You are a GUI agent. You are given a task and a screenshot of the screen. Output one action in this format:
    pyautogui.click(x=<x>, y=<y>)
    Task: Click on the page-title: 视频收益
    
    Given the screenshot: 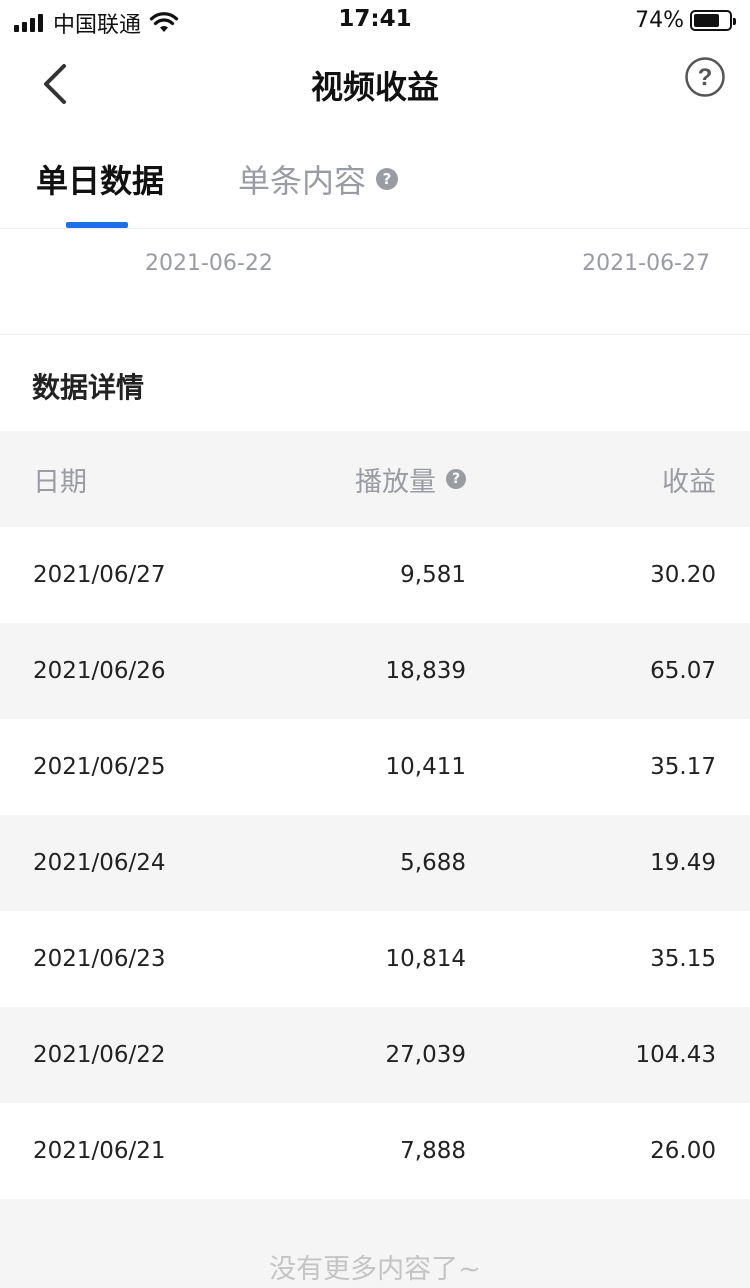 What is the action you would take?
    pyautogui.click(x=374, y=87)
    